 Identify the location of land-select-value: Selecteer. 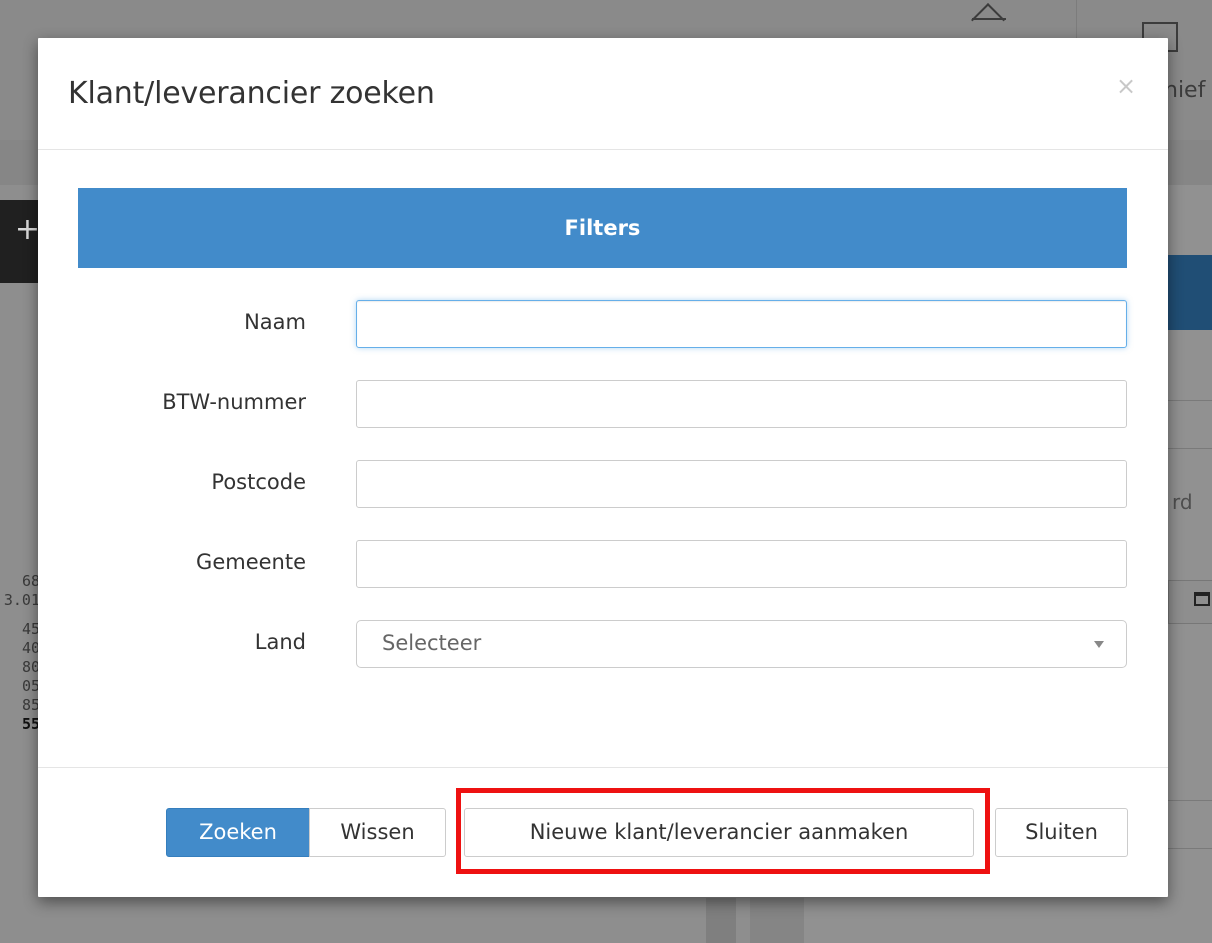
(432, 643).